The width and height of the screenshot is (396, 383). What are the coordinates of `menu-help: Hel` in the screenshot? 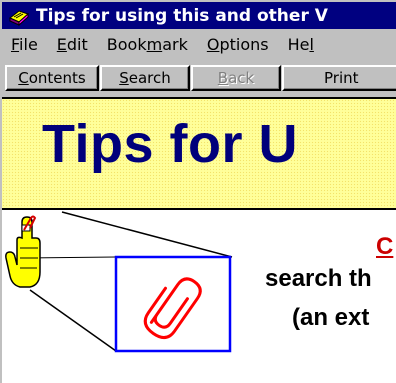 It's located at (301, 44).